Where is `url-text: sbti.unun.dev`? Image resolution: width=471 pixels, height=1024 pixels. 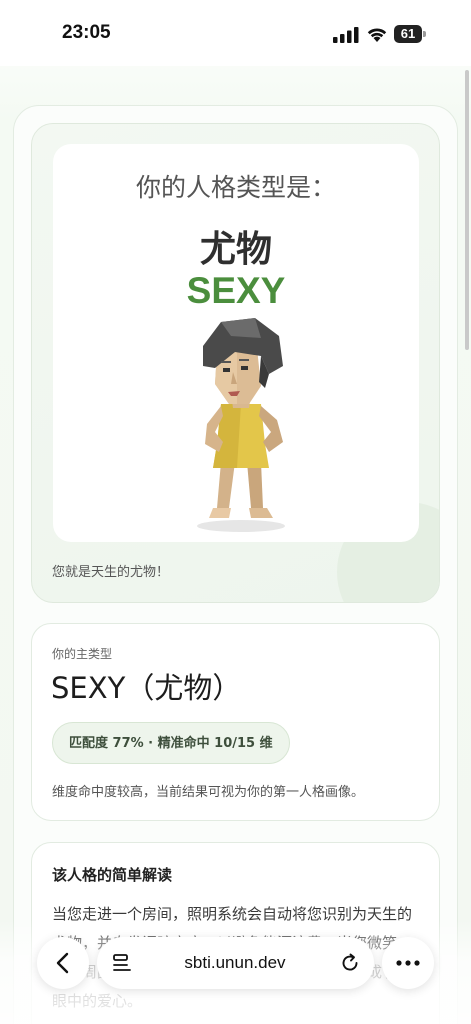 url-text: sbti.unun.dev is located at coordinates (235, 963).